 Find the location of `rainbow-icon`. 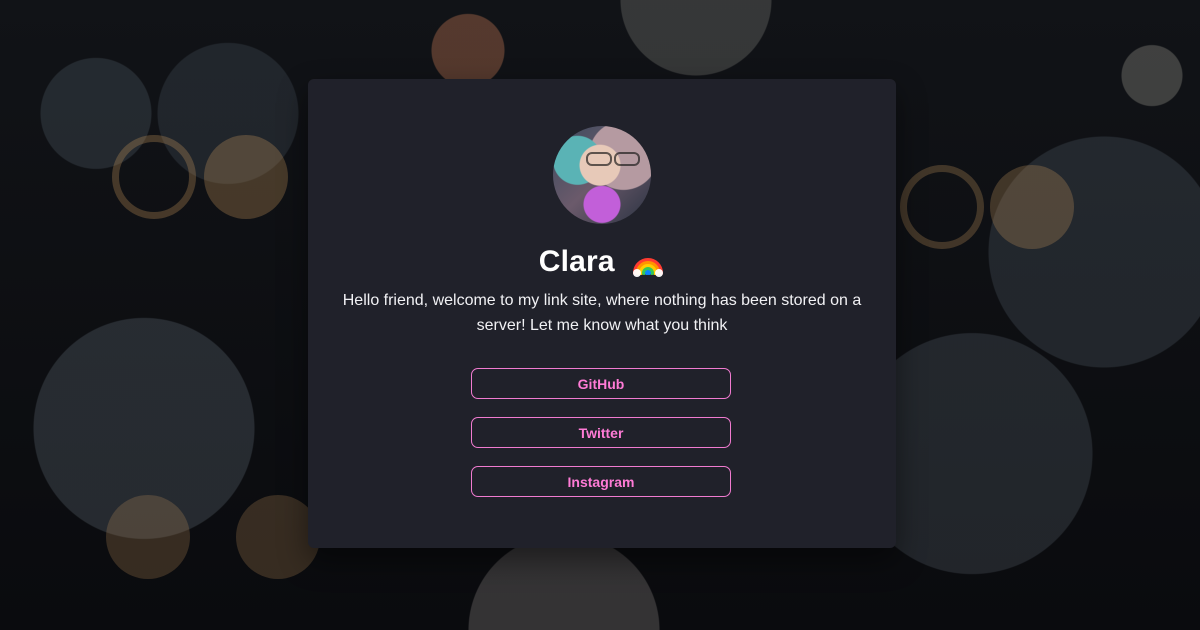

rainbow-icon is located at coordinates (648, 262).